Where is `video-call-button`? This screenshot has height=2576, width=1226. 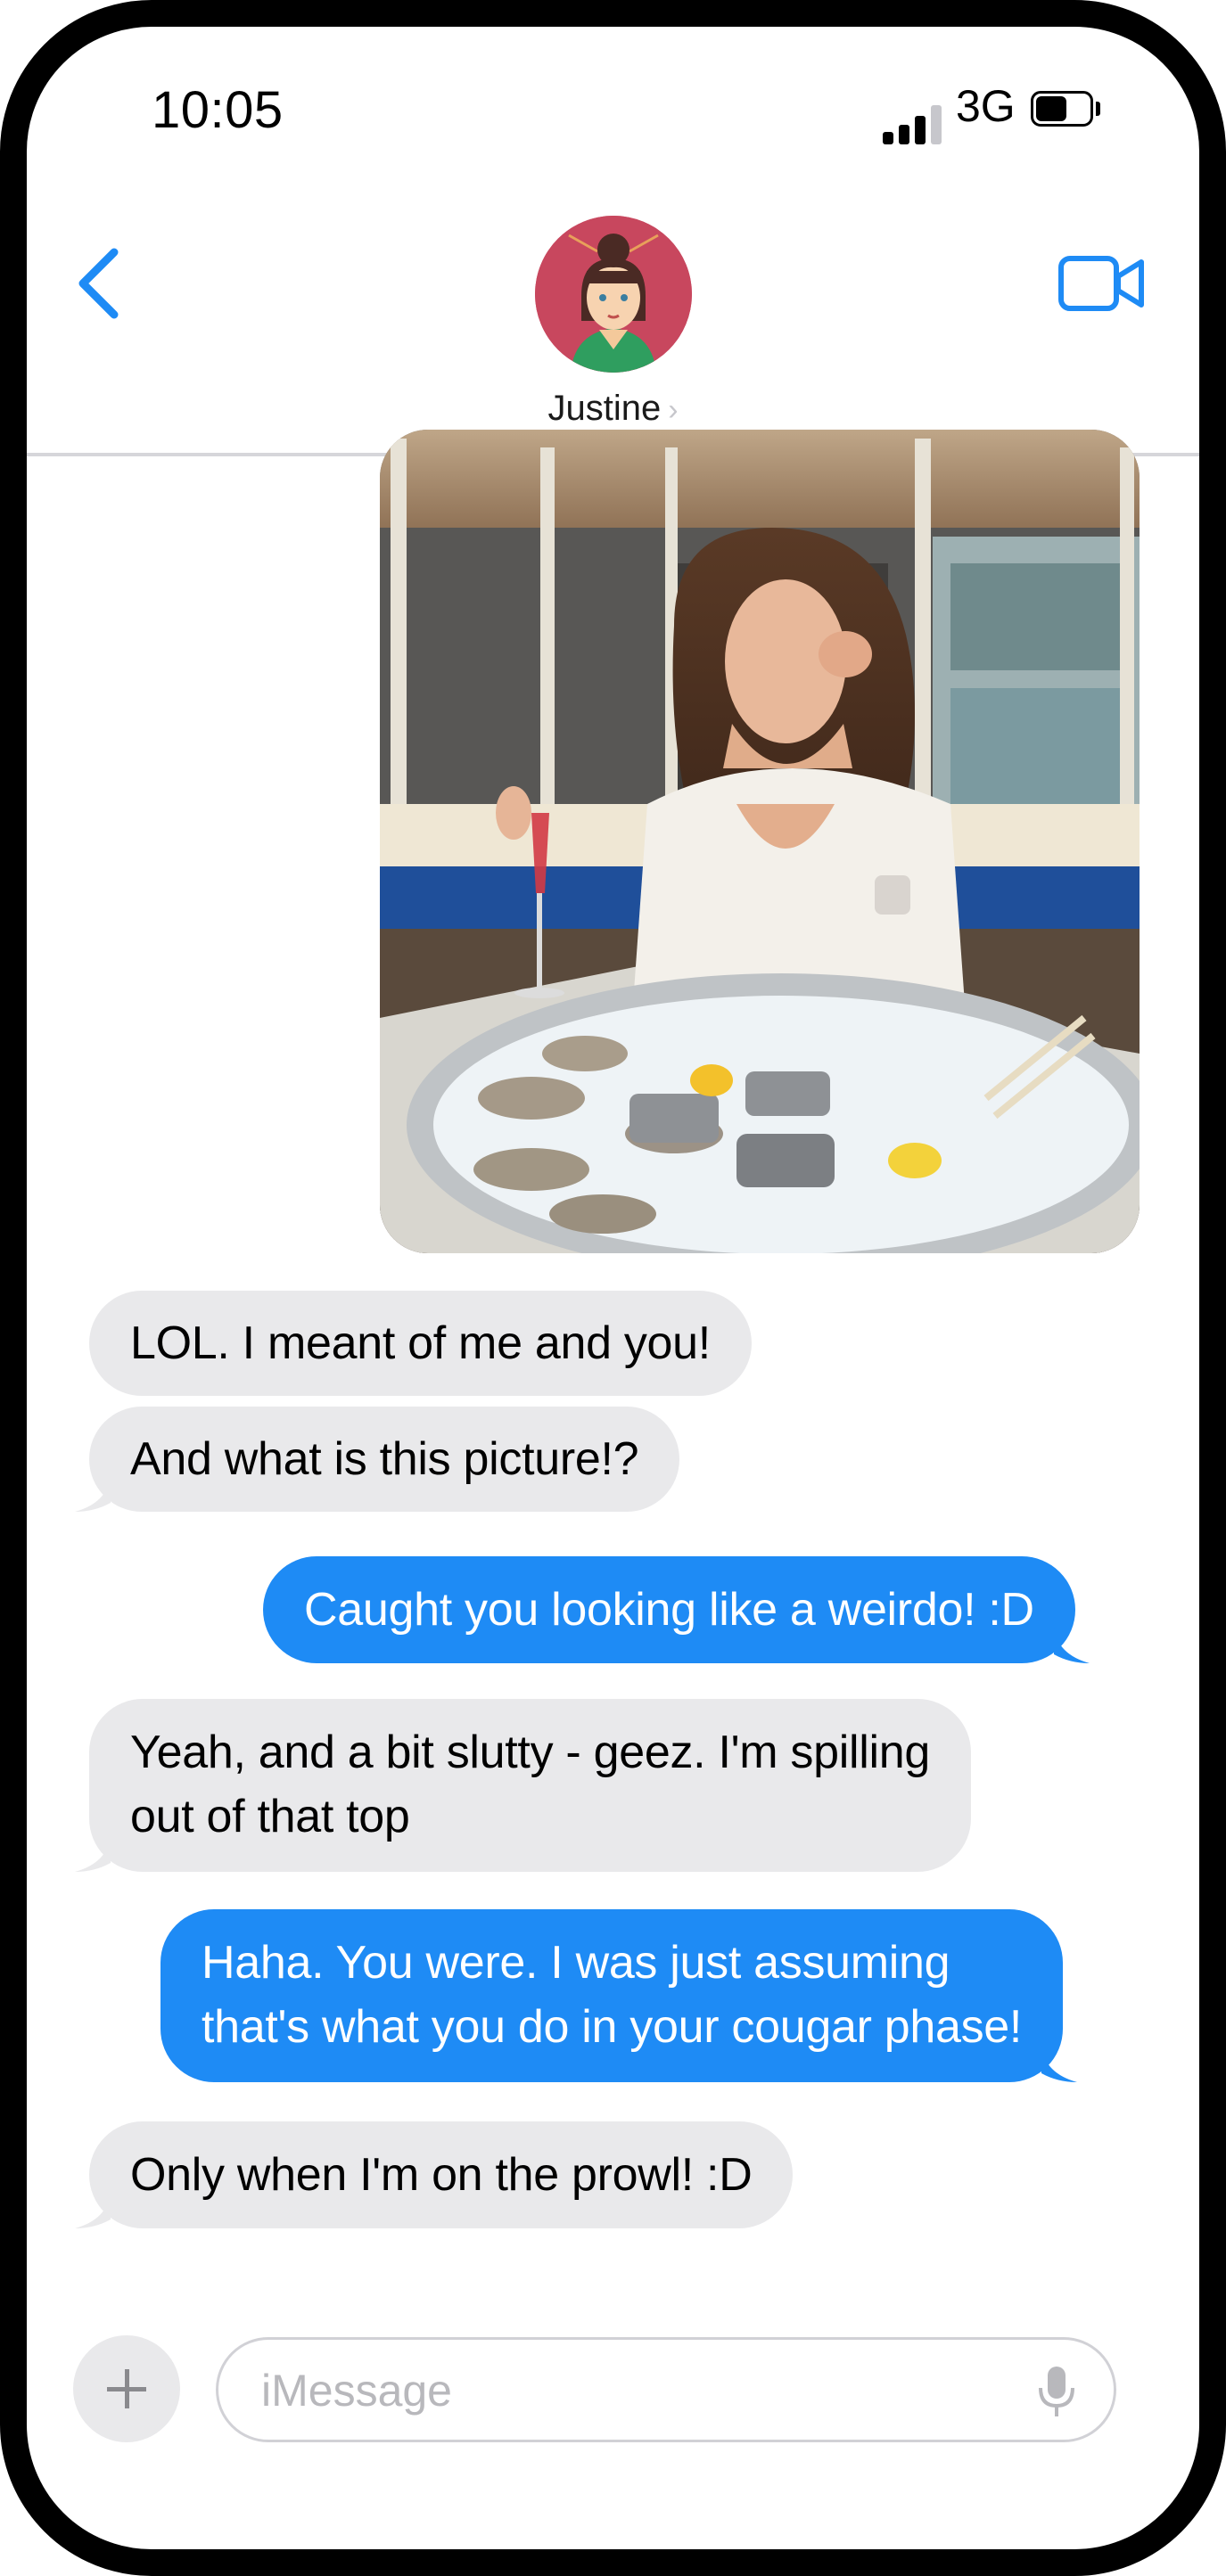
video-call-button is located at coordinates (1102, 283).